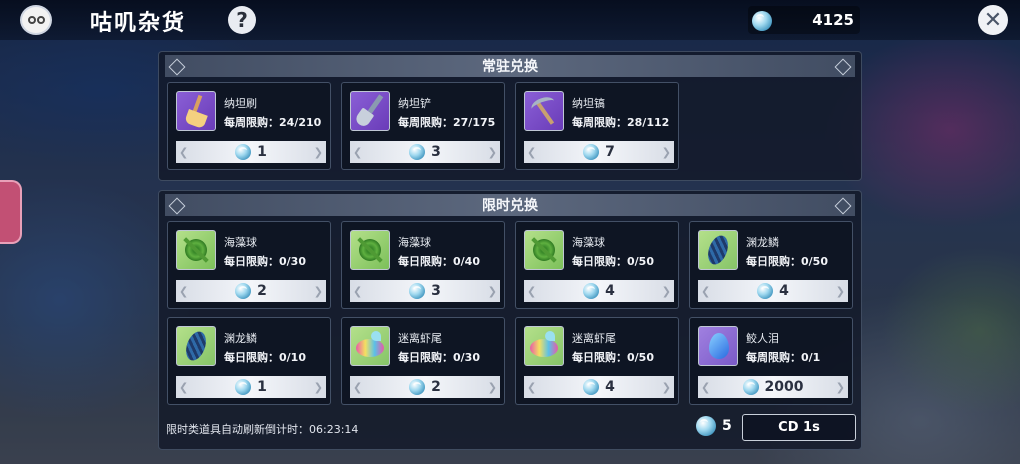 The width and height of the screenshot is (1020, 464). Describe the element at coordinates (787, 261) in the screenshot. I see `item-purchase-limit: 每日限购：0/50` at that location.